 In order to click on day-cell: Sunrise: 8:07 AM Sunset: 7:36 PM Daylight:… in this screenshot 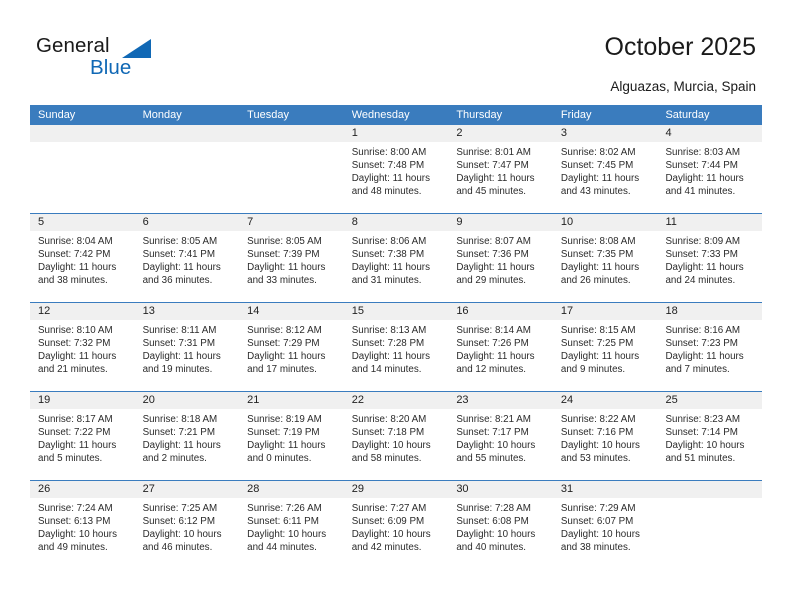, I will do `click(500, 266)`.